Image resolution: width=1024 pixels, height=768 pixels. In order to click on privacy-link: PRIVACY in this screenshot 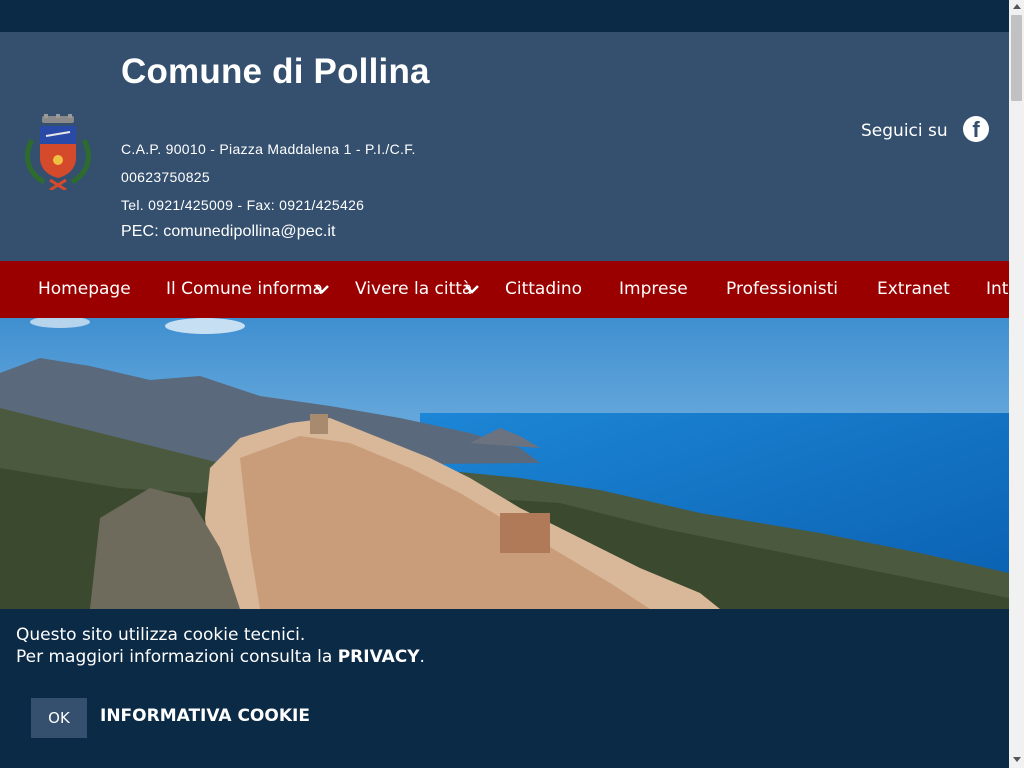, I will do `click(379, 657)`.